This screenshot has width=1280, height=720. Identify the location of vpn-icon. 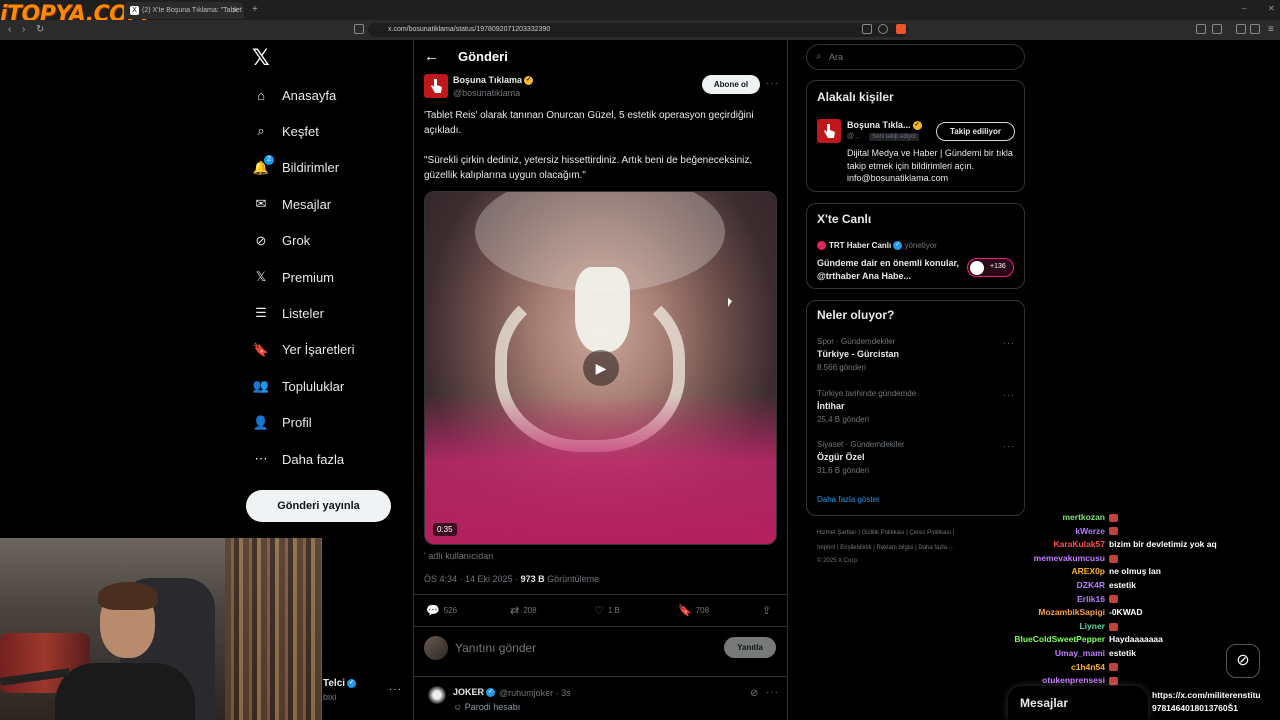
(1255, 29).